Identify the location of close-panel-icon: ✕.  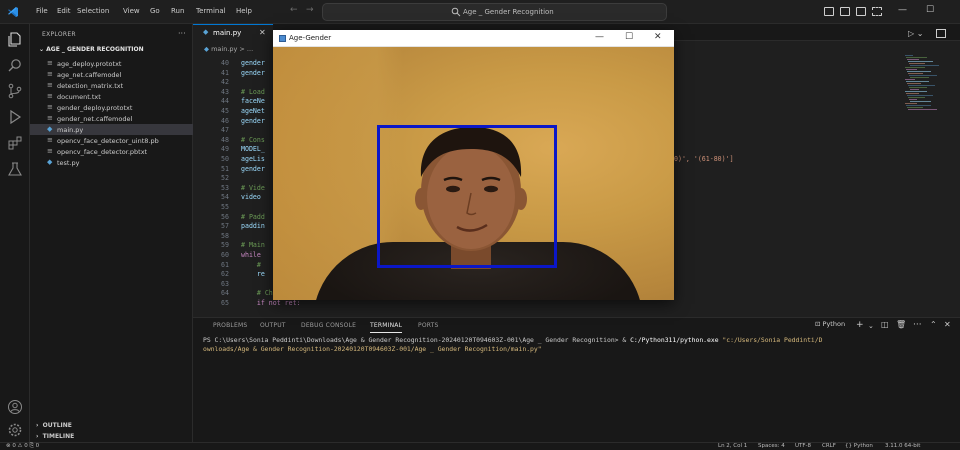
(947, 324).